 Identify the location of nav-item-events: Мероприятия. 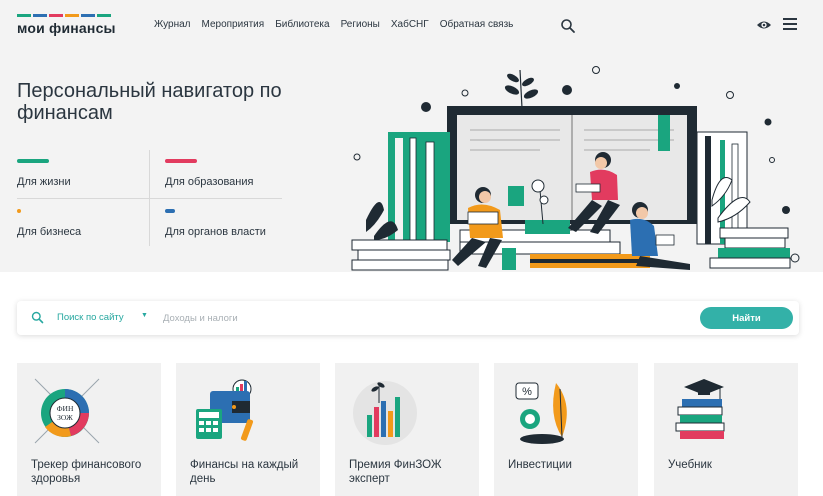
(233, 24).